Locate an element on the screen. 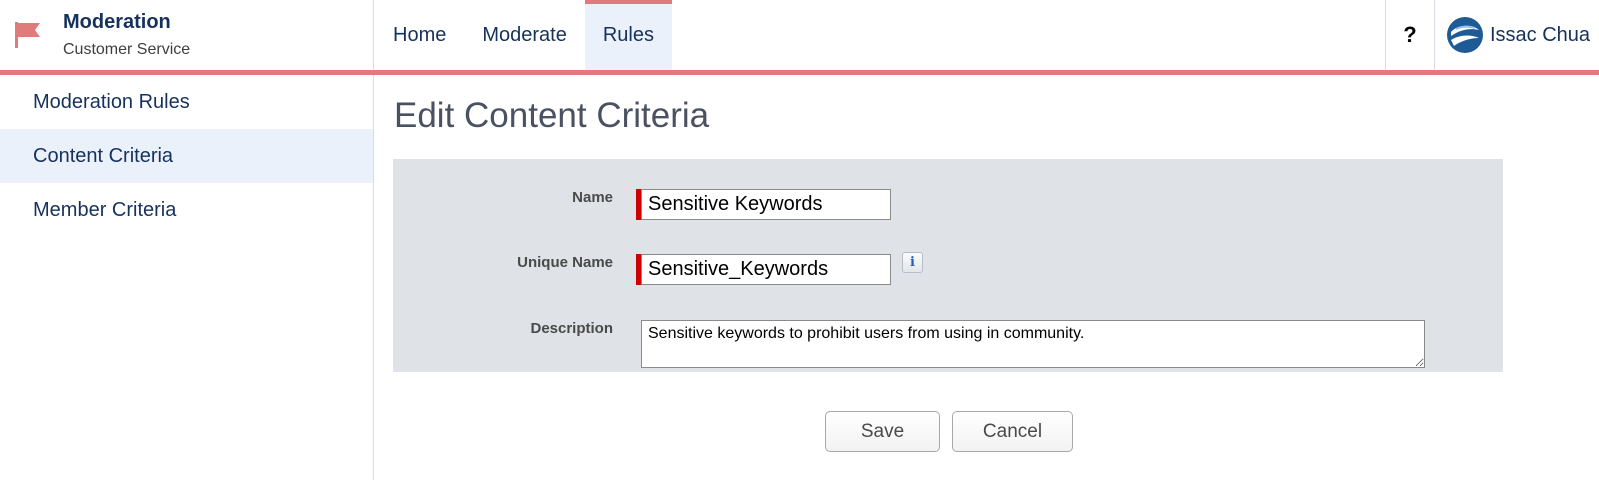  app-subtitle: Customer Service is located at coordinates (127, 49).